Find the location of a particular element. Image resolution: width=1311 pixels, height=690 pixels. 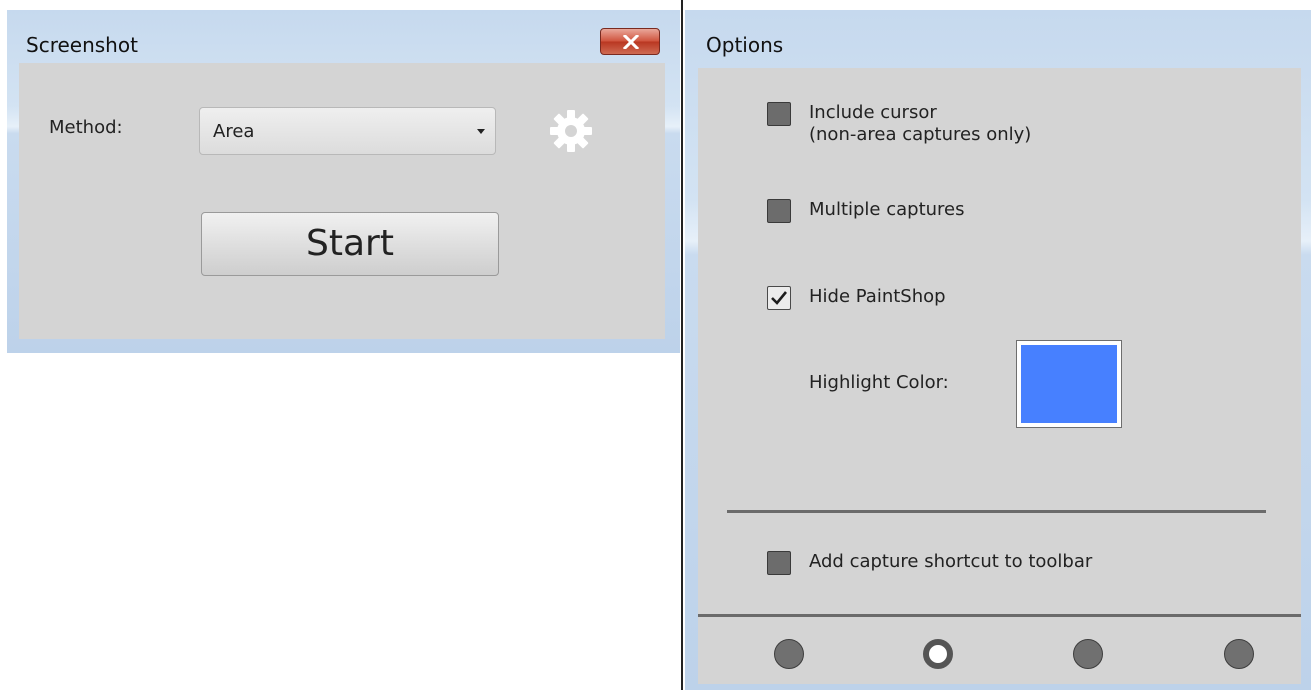

start-button: Start is located at coordinates (350, 244).